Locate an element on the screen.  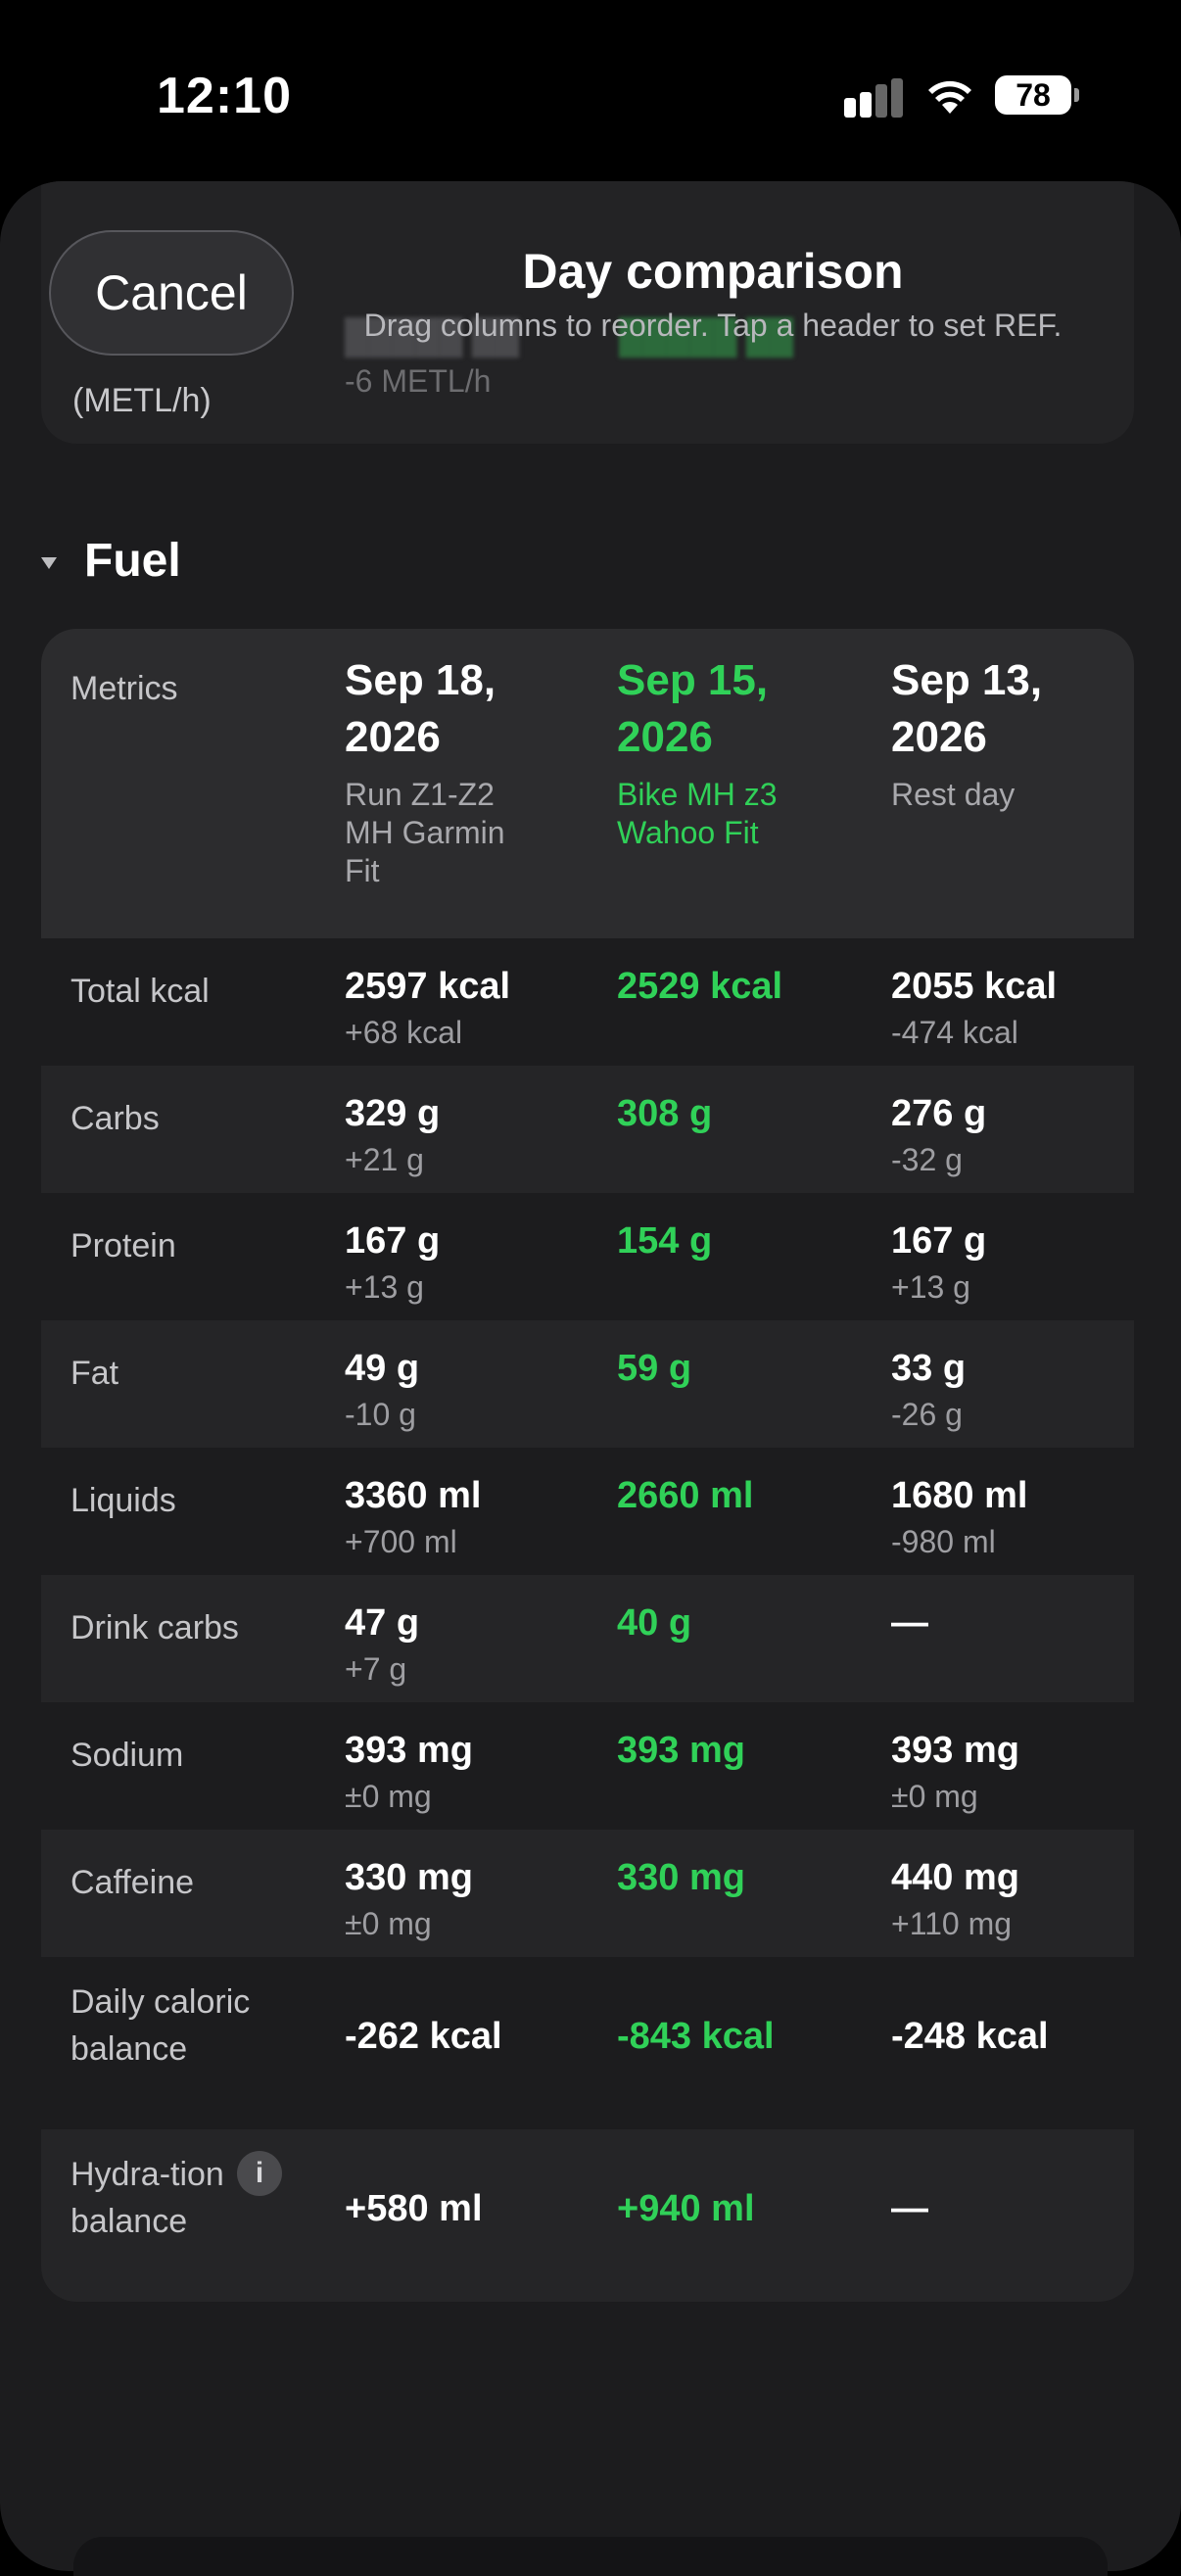
table-row: Protein 167 g +13 g 154 g 167 g +13 g is located at coordinates (588, 1257).